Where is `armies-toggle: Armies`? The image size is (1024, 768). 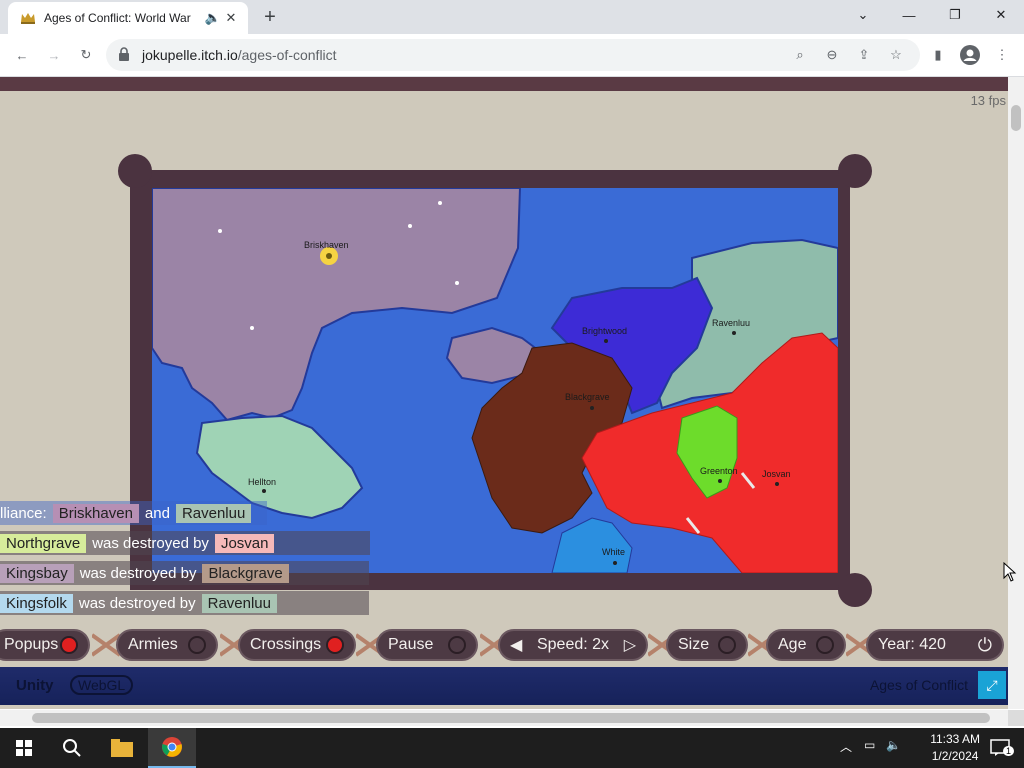
armies-toggle: Armies is located at coordinates (167, 645).